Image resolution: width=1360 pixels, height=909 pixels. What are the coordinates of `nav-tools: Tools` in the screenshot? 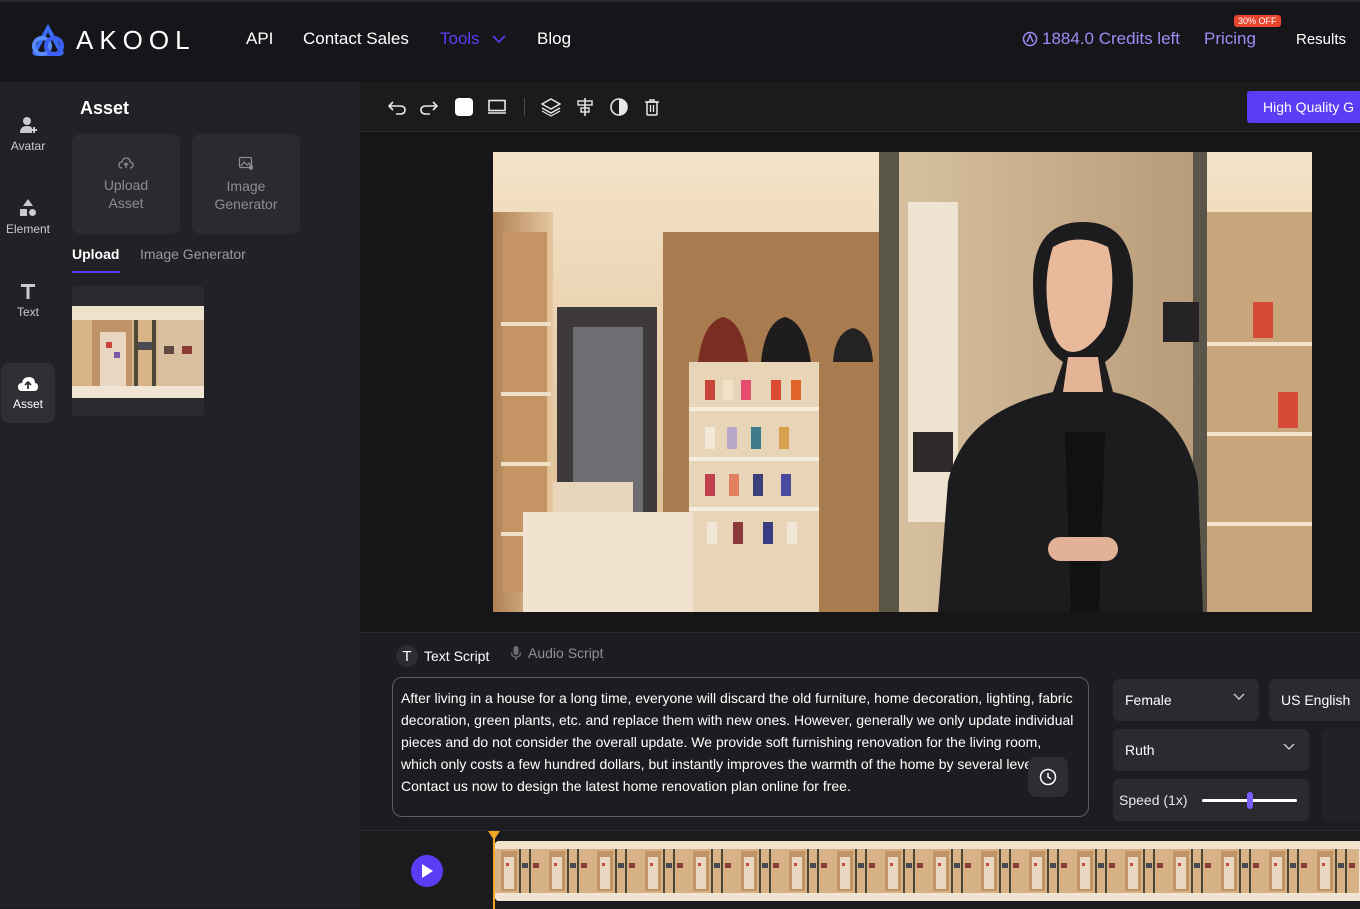 It's located at (473, 39).